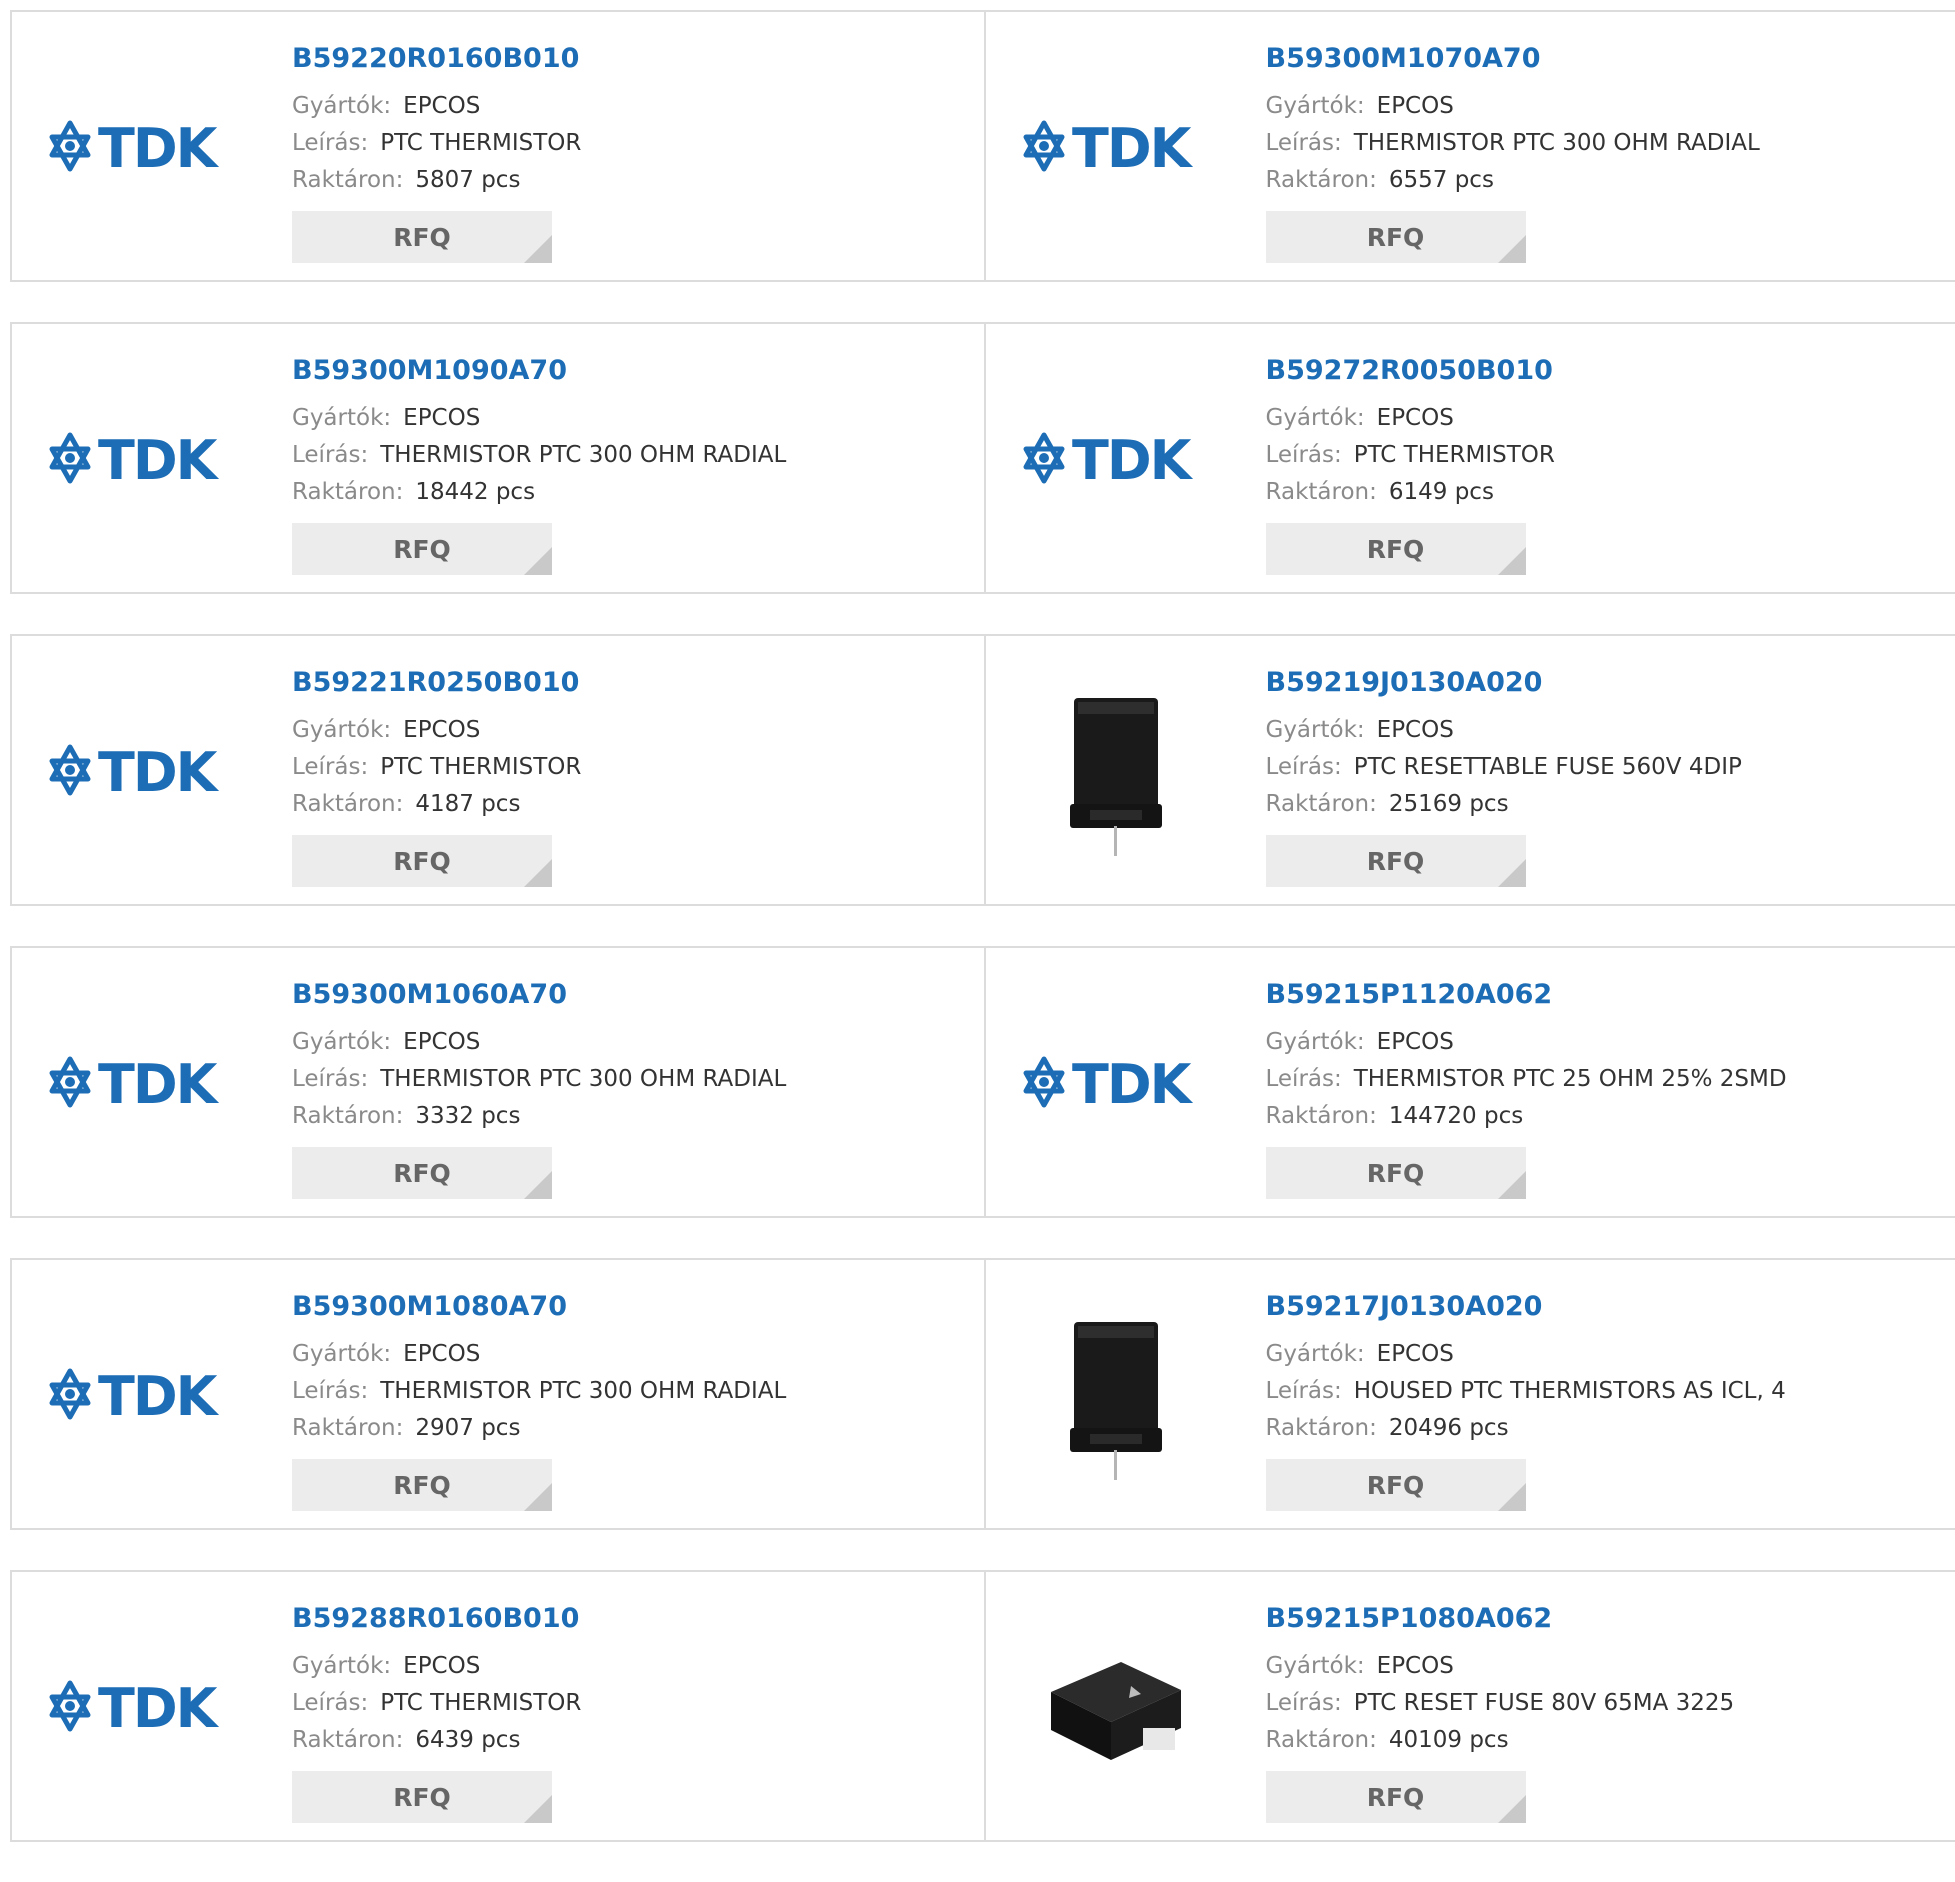 Image resolution: width=1955 pixels, height=1882 pixels. Describe the element at coordinates (436, 767) in the screenshot. I see `description-row: Leírás:PTC THERMISTOR` at that location.